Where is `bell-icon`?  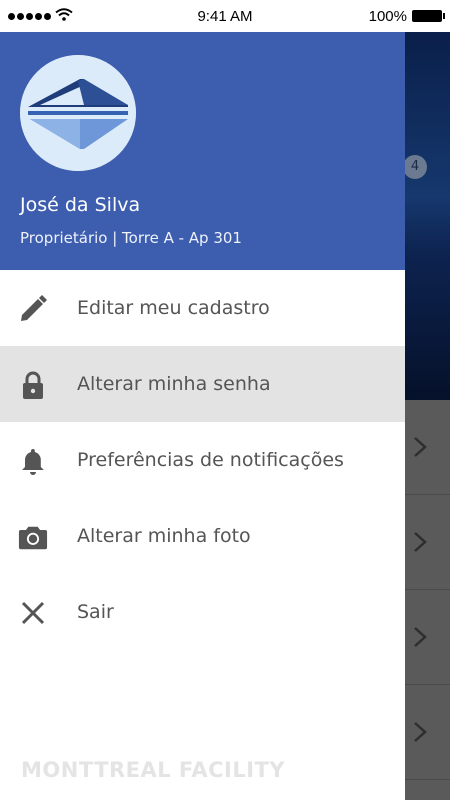 bell-icon is located at coordinates (33, 461).